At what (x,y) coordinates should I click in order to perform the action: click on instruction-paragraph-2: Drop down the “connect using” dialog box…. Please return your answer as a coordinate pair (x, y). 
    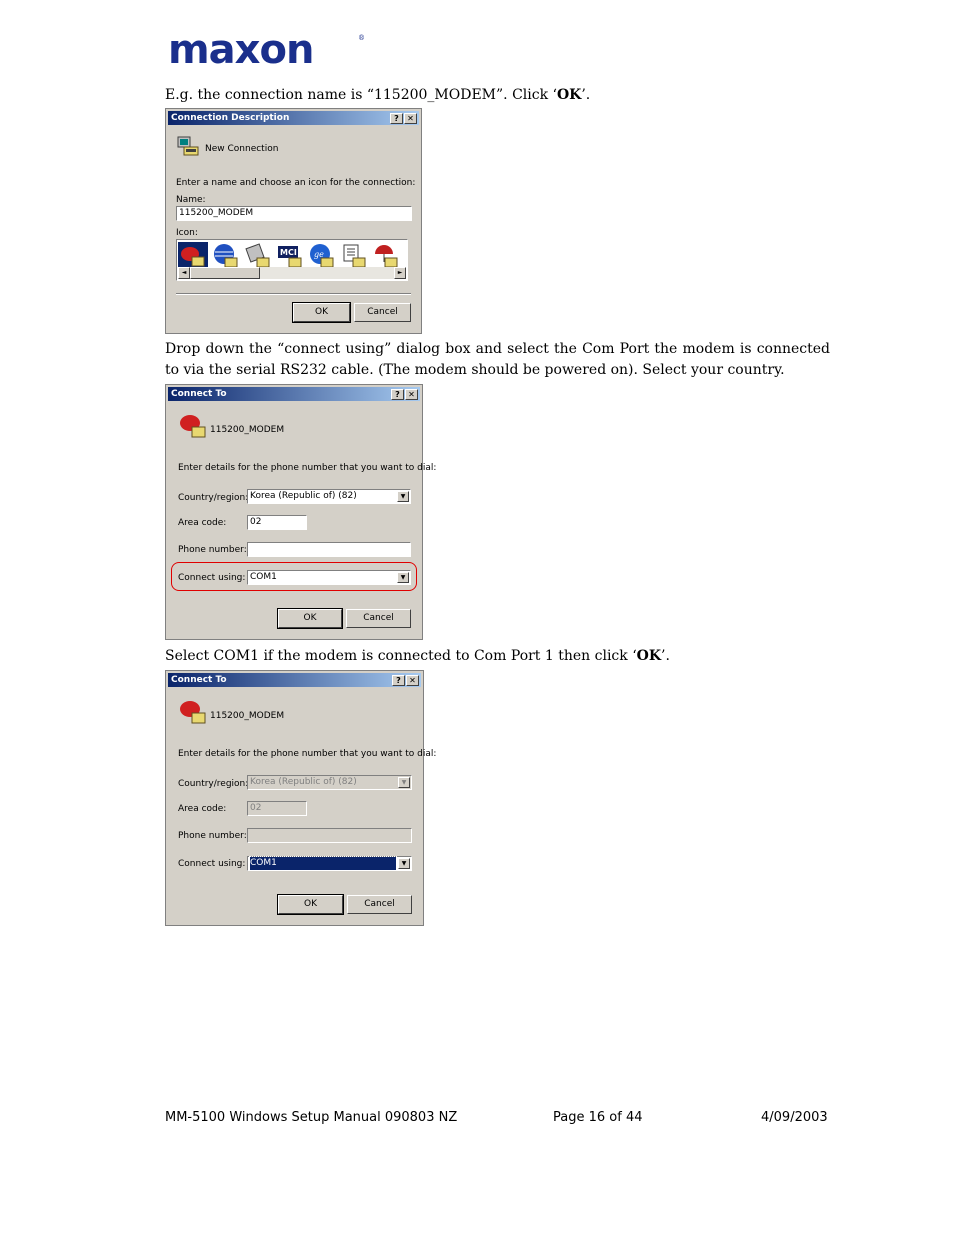
    Looking at the image, I should click on (497, 359).